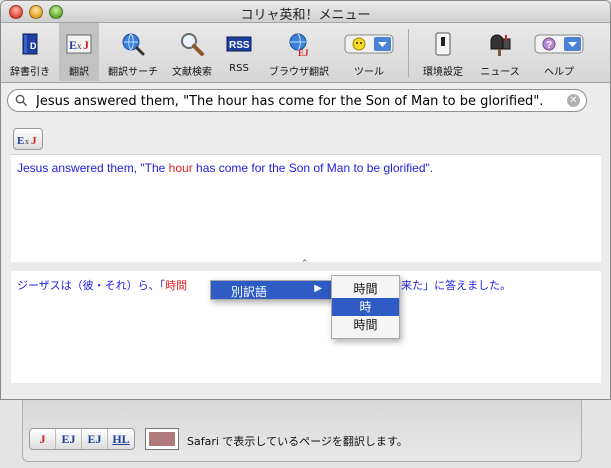  I want to click on source-highlight-word: hour, so click(181, 168).